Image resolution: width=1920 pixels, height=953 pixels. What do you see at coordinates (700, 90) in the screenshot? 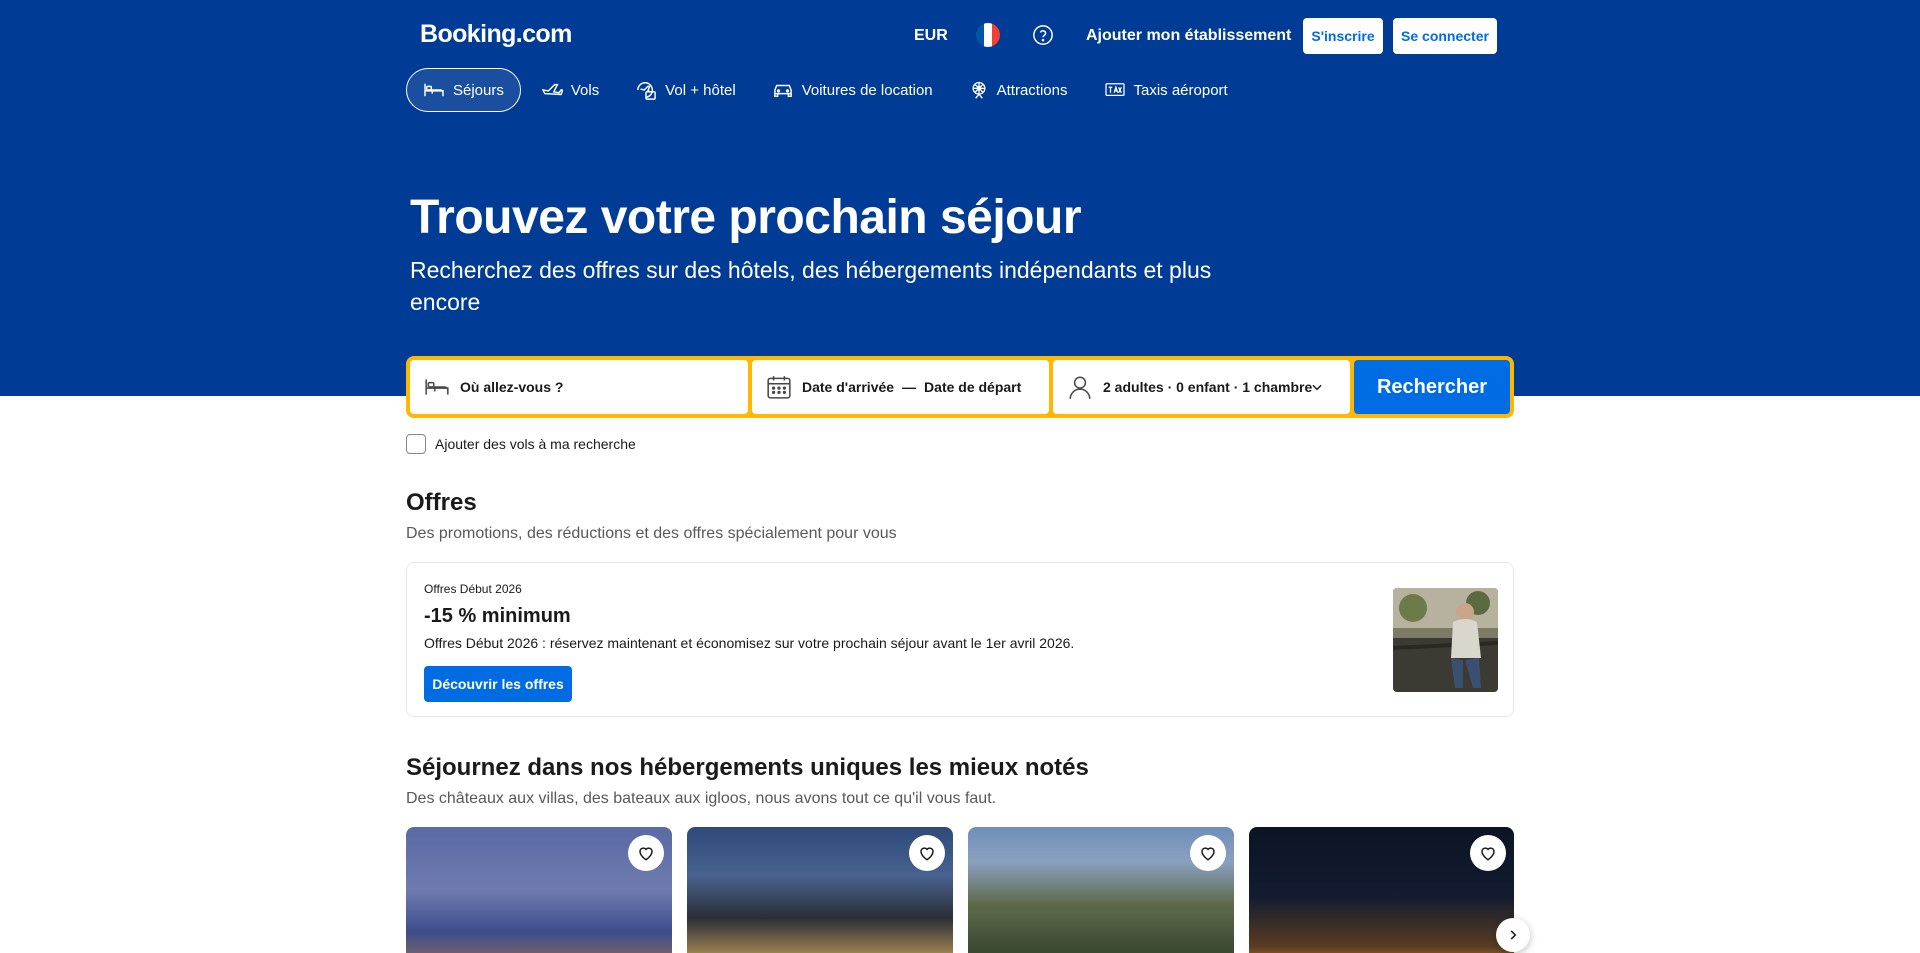
I see `tab-label: Vol + hôtel` at bounding box center [700, 90].